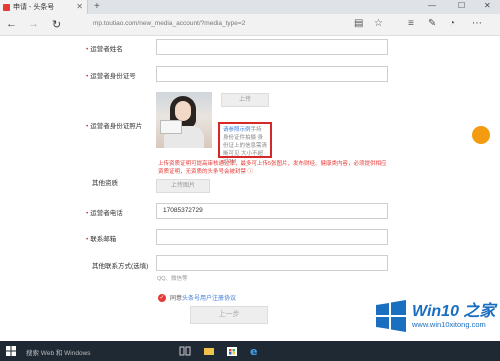  Describe the element at coordinates (487, 5) in the screenshot. I see `close-window-button: ✕` at that location.